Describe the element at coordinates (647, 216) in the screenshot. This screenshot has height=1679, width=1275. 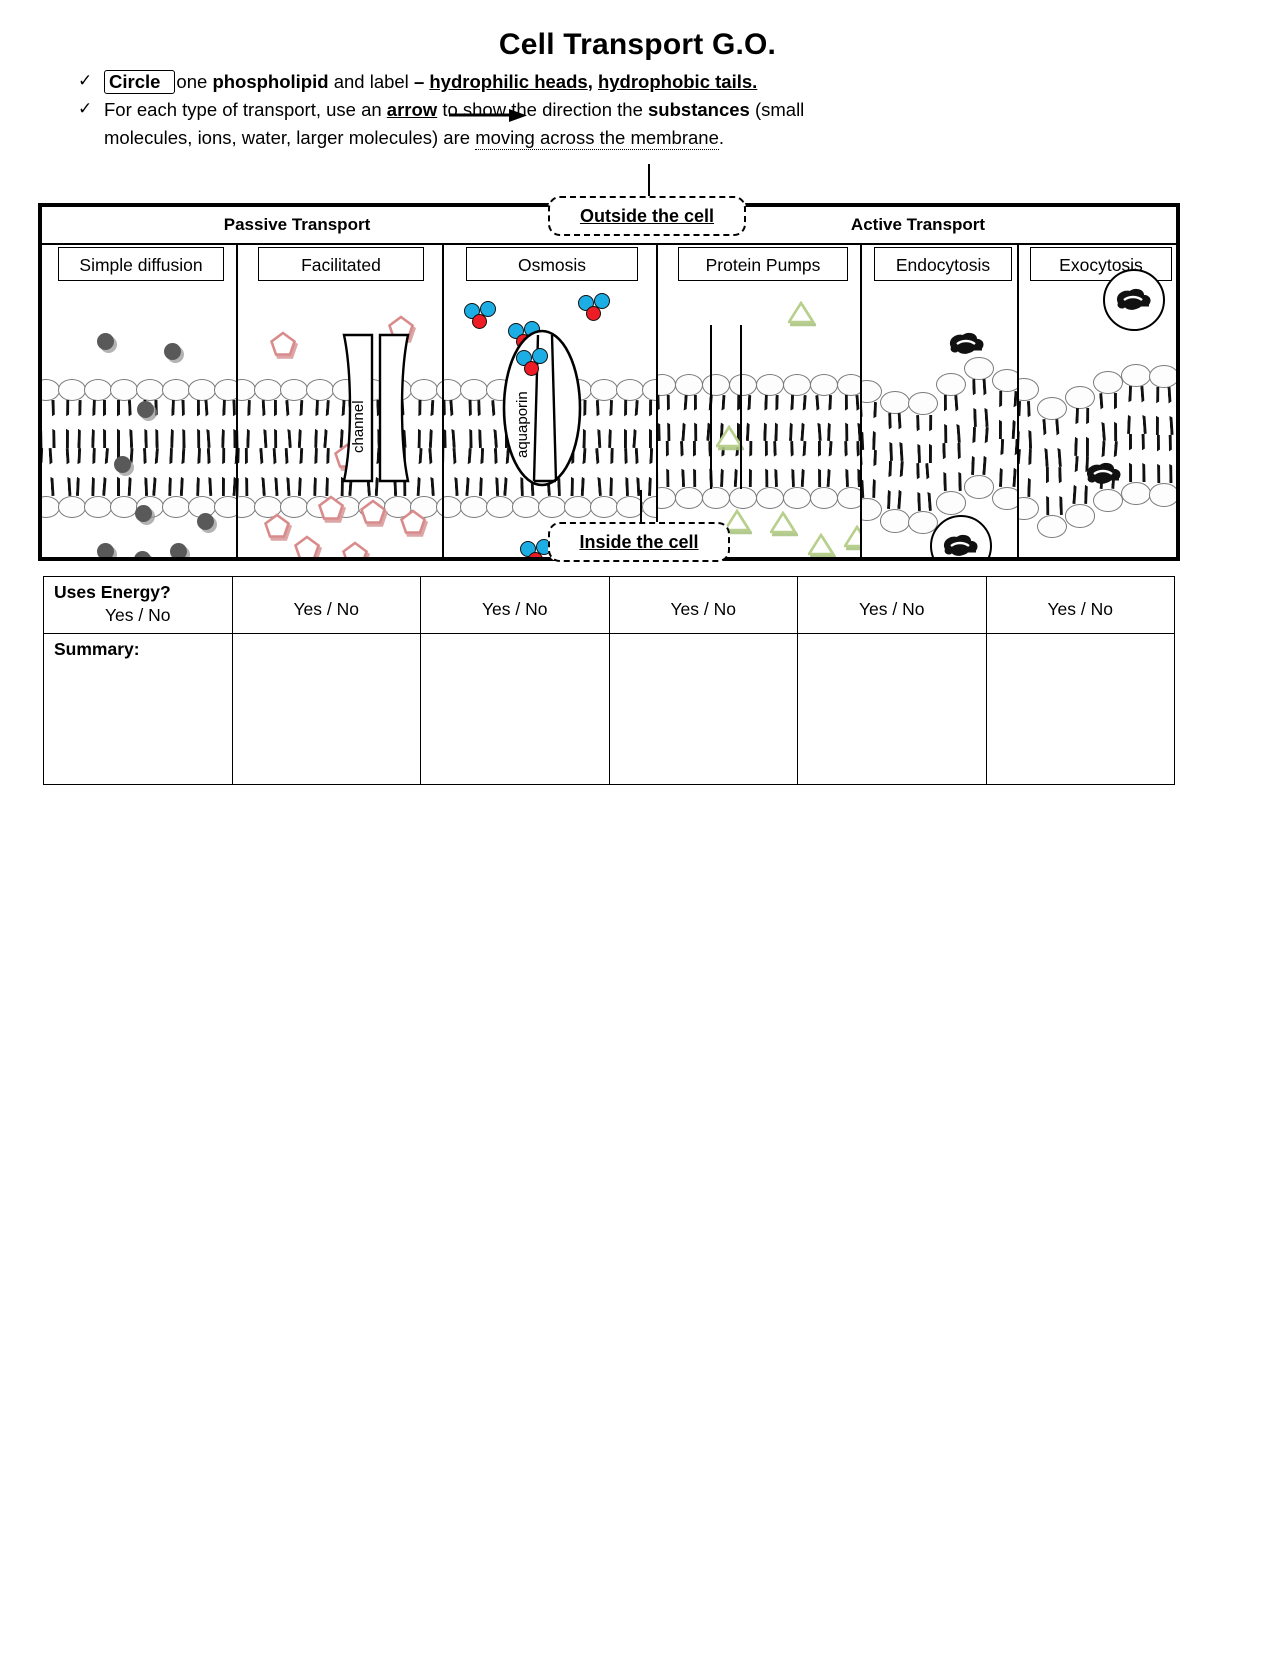
I see `callout-outside-the-cell: Outside the cell` at that location.